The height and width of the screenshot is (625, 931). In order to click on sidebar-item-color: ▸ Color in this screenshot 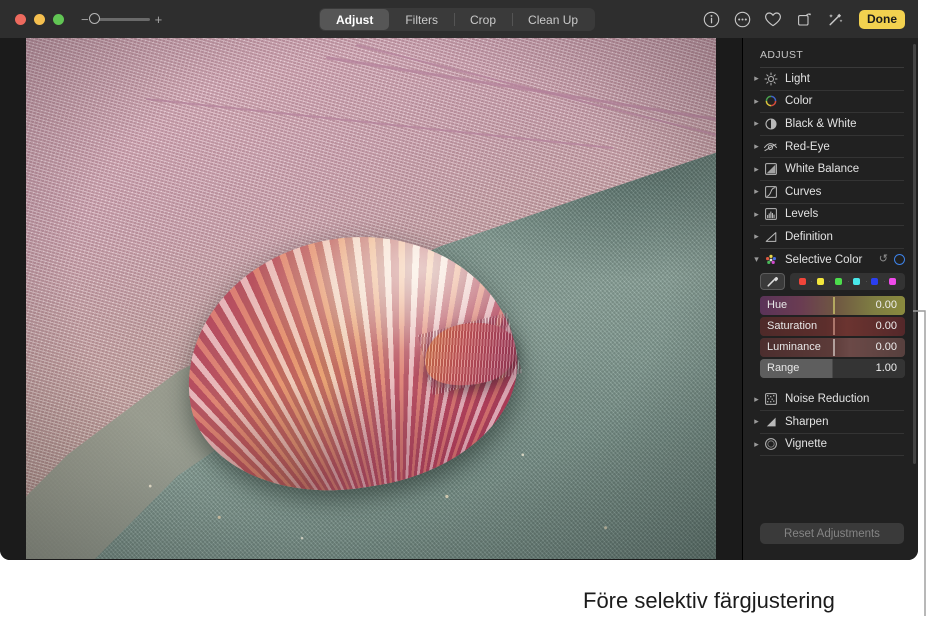, I will do `click(830, 102)`.